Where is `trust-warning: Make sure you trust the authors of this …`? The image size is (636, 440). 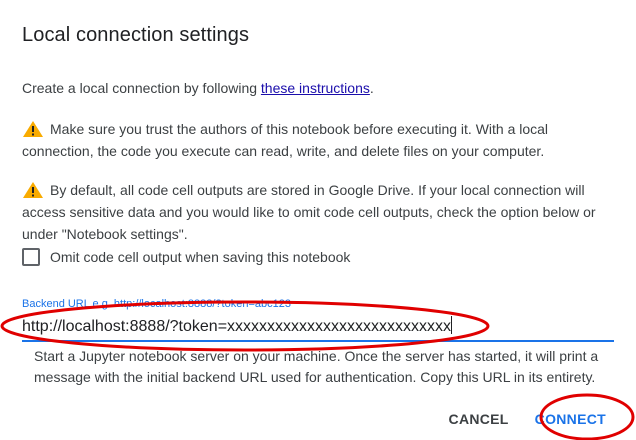 trust-warning: Make sure you trust the authors of this … is located at coordinates (320, 140).